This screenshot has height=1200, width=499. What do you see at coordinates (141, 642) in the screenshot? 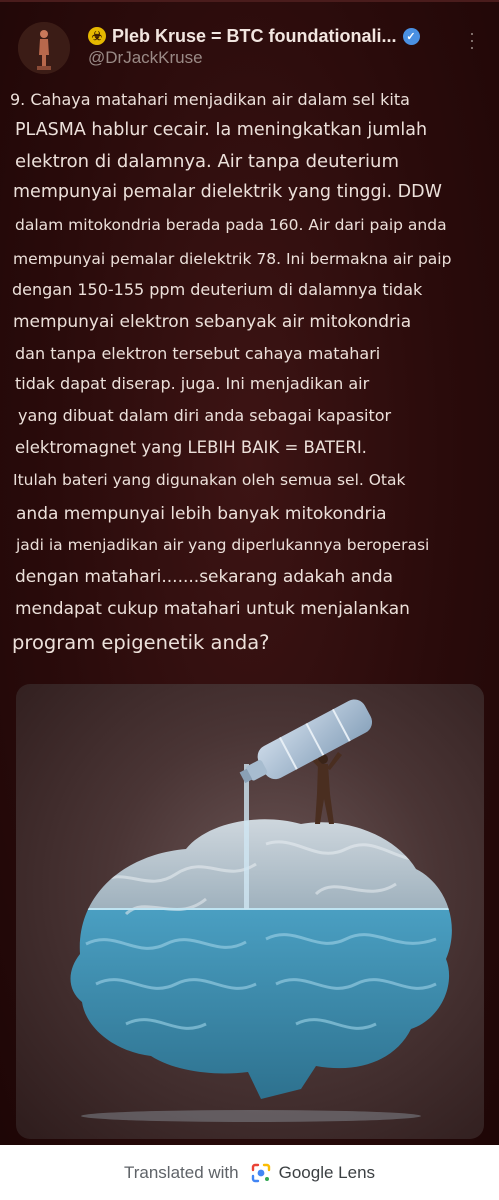
I see `tweet-line: program epigenetik anda?` at bounding box center [141, 642].